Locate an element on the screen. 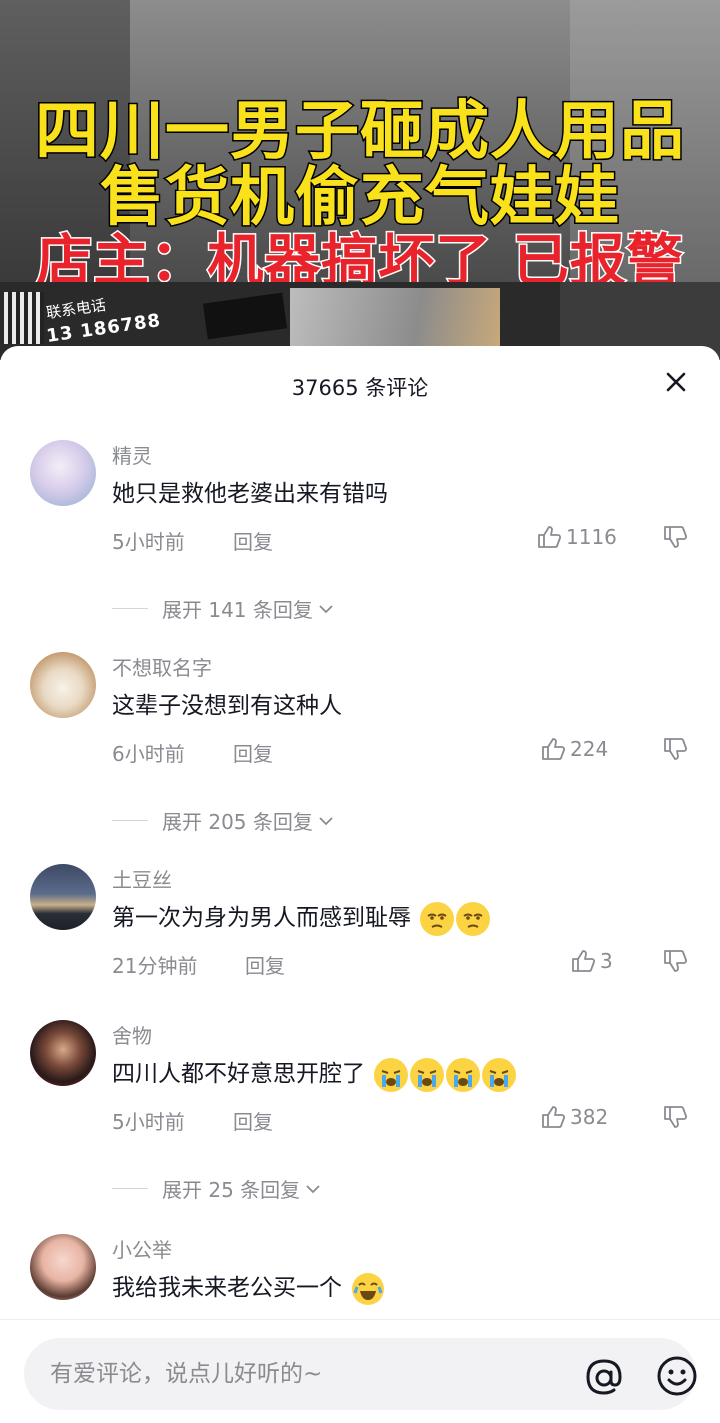 This screenshot has height=1423, width=720. comment-item: 精灵 她只是救他老婆出来有错吗 5小时前 回复 1116 is located at coordinates (360, 500).